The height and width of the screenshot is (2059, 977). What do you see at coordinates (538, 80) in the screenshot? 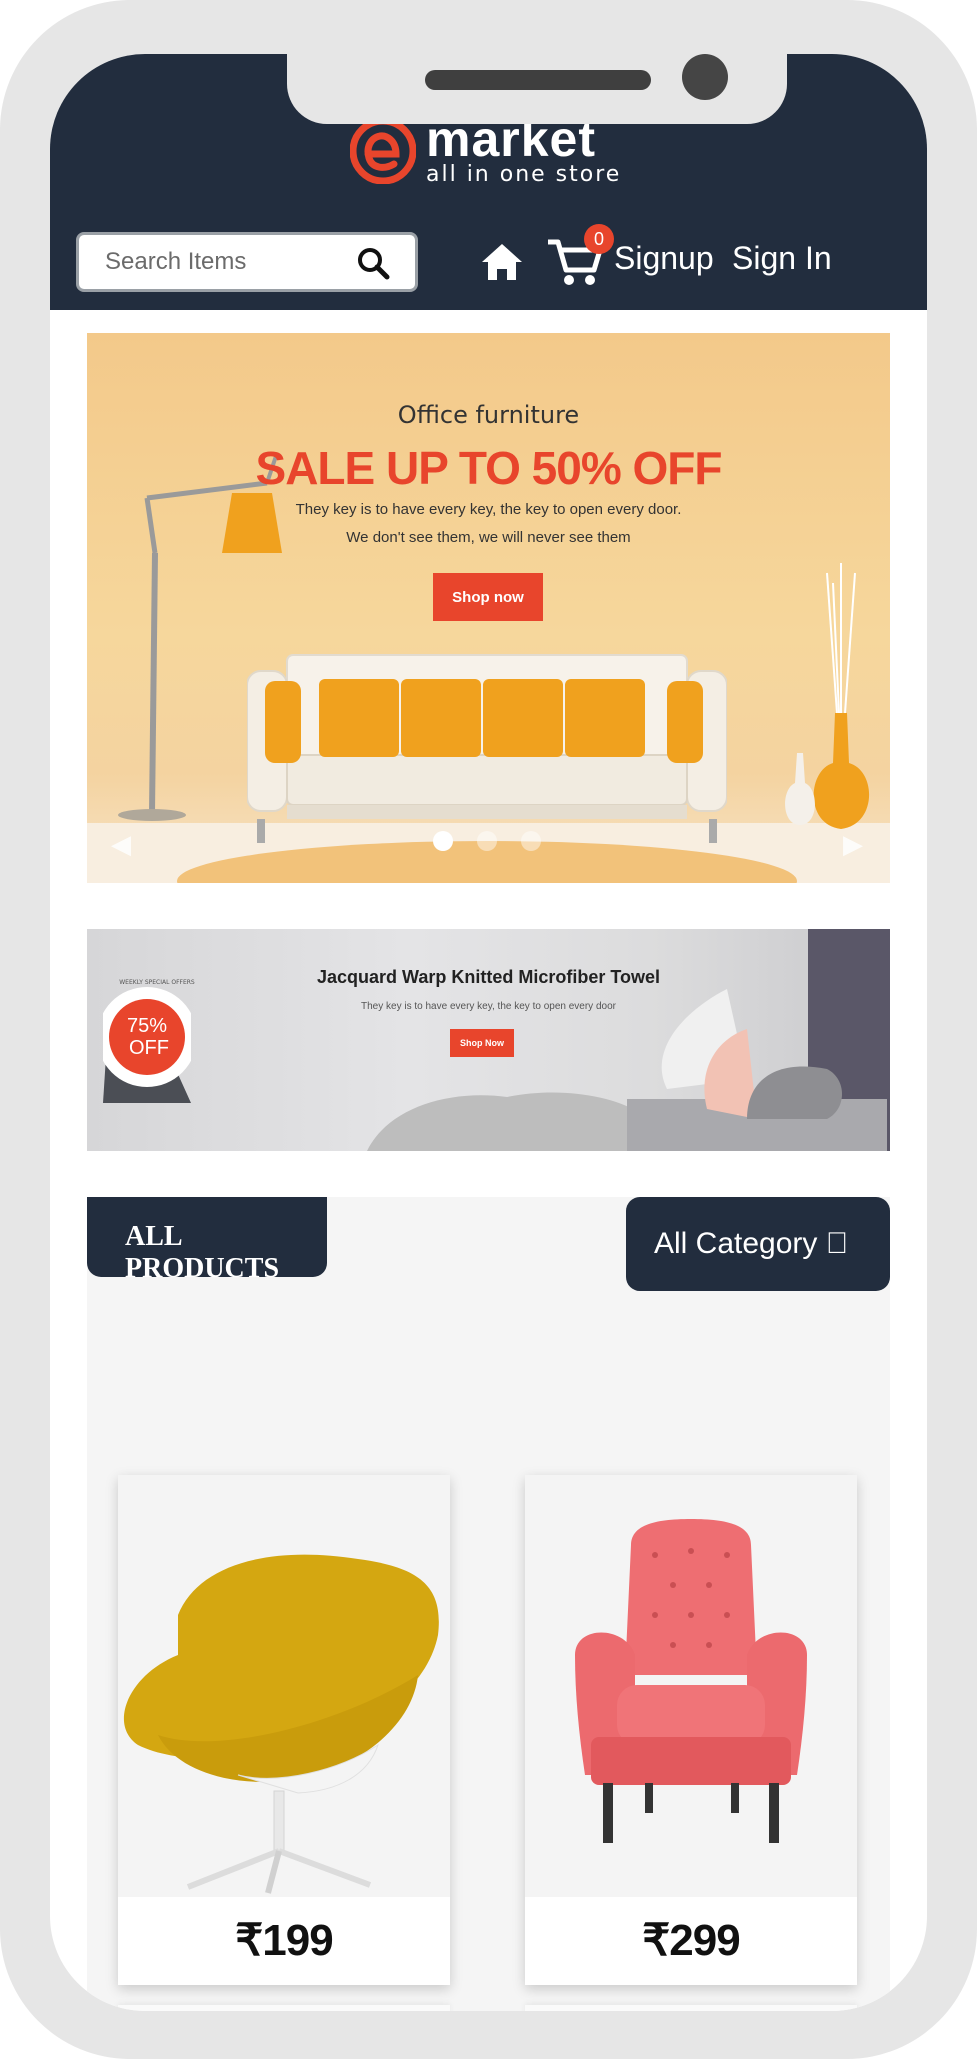
I see `speaker-grille` at bounding box center [538, 80].